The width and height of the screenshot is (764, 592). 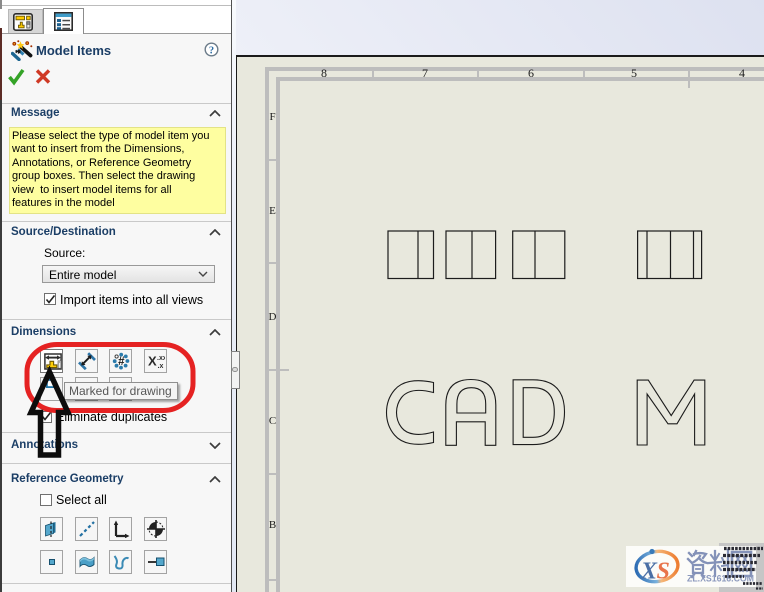 What do you see at coordinates (161, 358) in the screenshot?
I see `svg-text: .xx` at bounding box center [161, 358].